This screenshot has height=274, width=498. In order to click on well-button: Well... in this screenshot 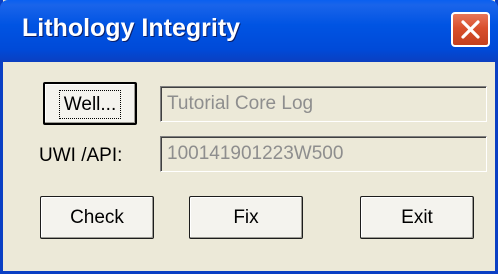, I will do `click(90, 103)`.